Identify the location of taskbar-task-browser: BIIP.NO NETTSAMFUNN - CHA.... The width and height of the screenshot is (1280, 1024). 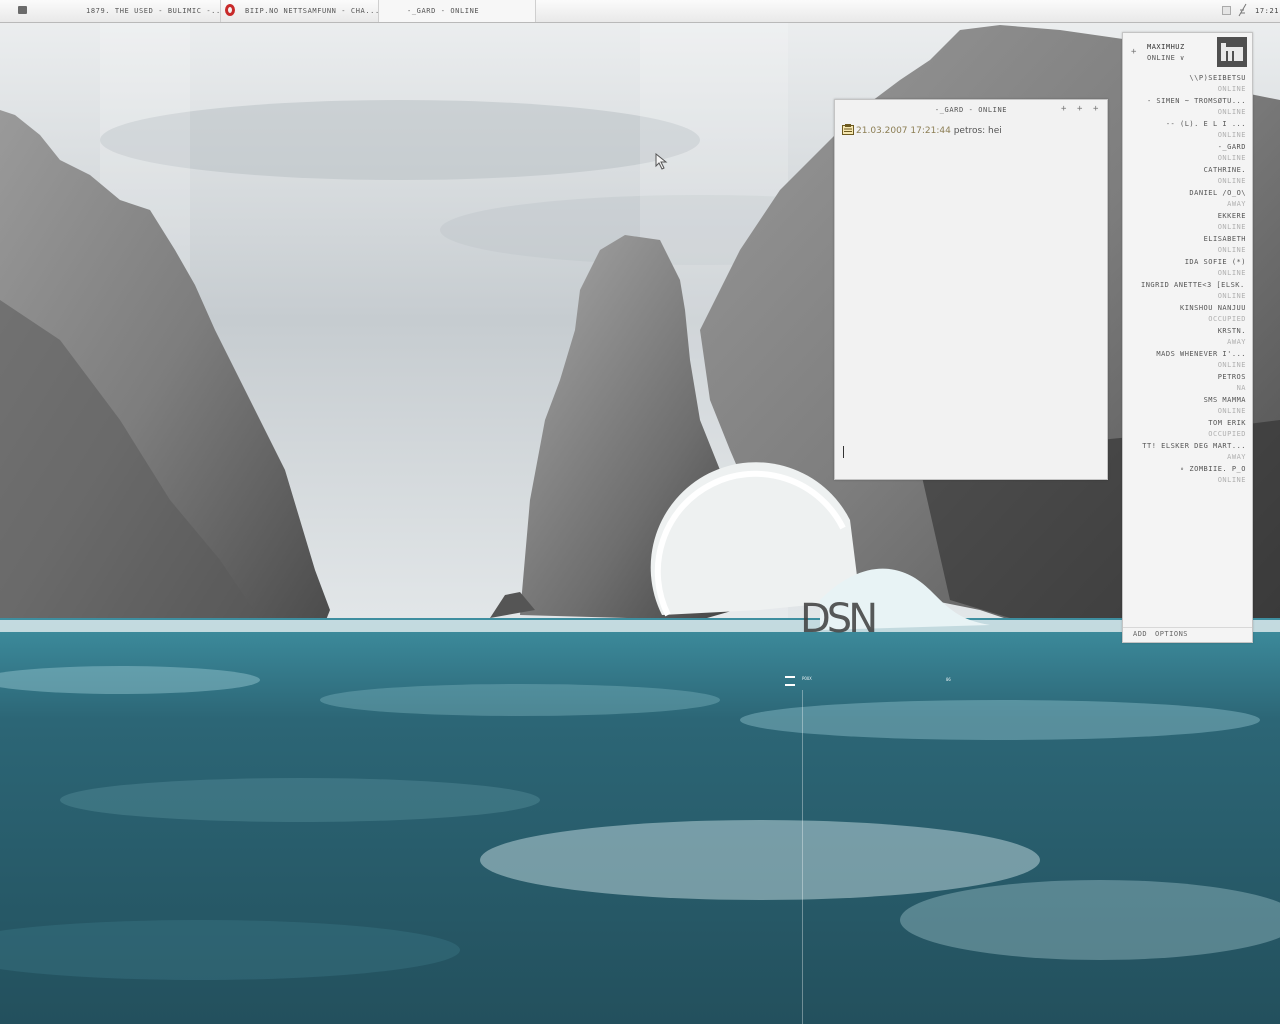
(300, 11).